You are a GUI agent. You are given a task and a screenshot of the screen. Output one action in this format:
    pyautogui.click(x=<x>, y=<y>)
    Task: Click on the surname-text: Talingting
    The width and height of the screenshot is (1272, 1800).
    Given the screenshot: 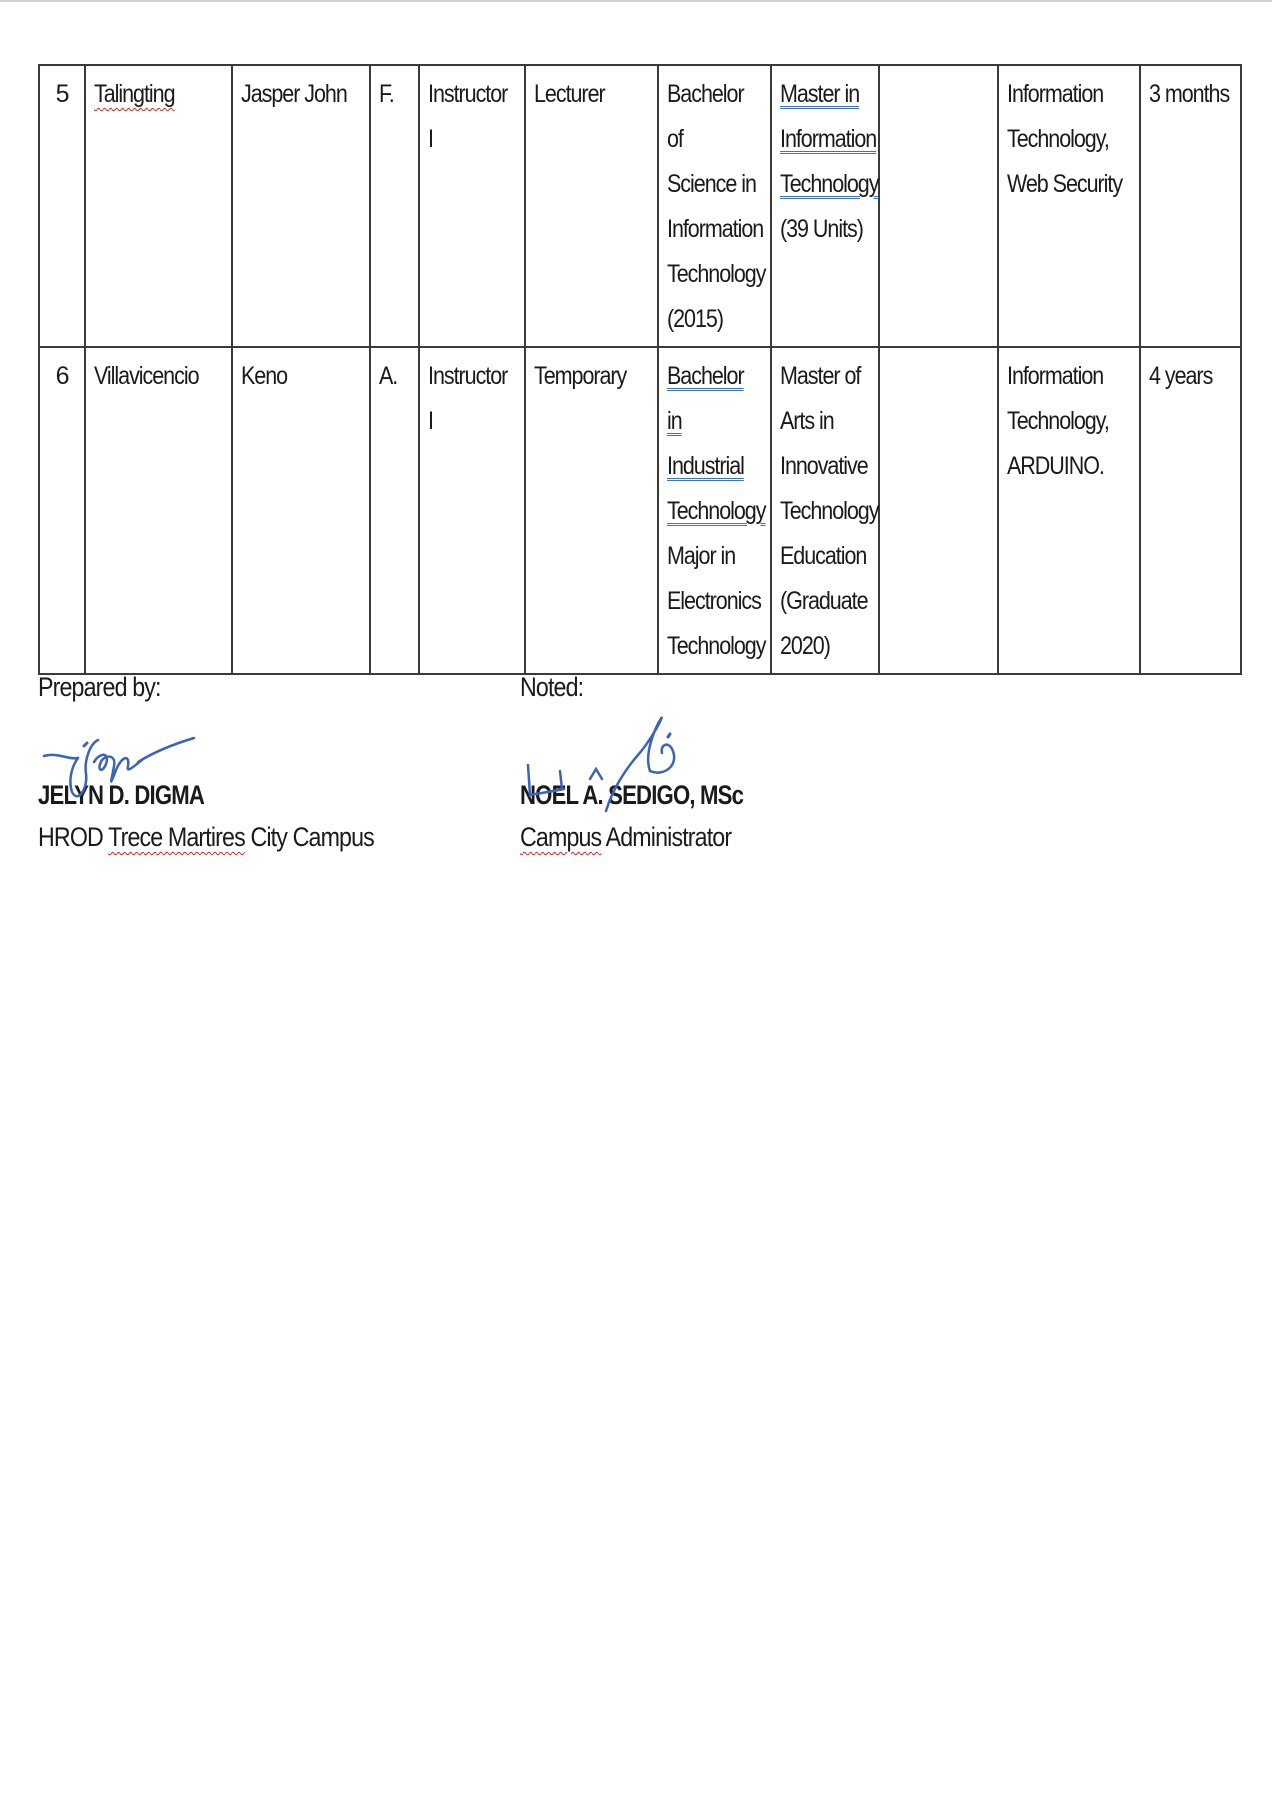 What is the action you would take?
    pyautogui.click(x=135, y=94)
    